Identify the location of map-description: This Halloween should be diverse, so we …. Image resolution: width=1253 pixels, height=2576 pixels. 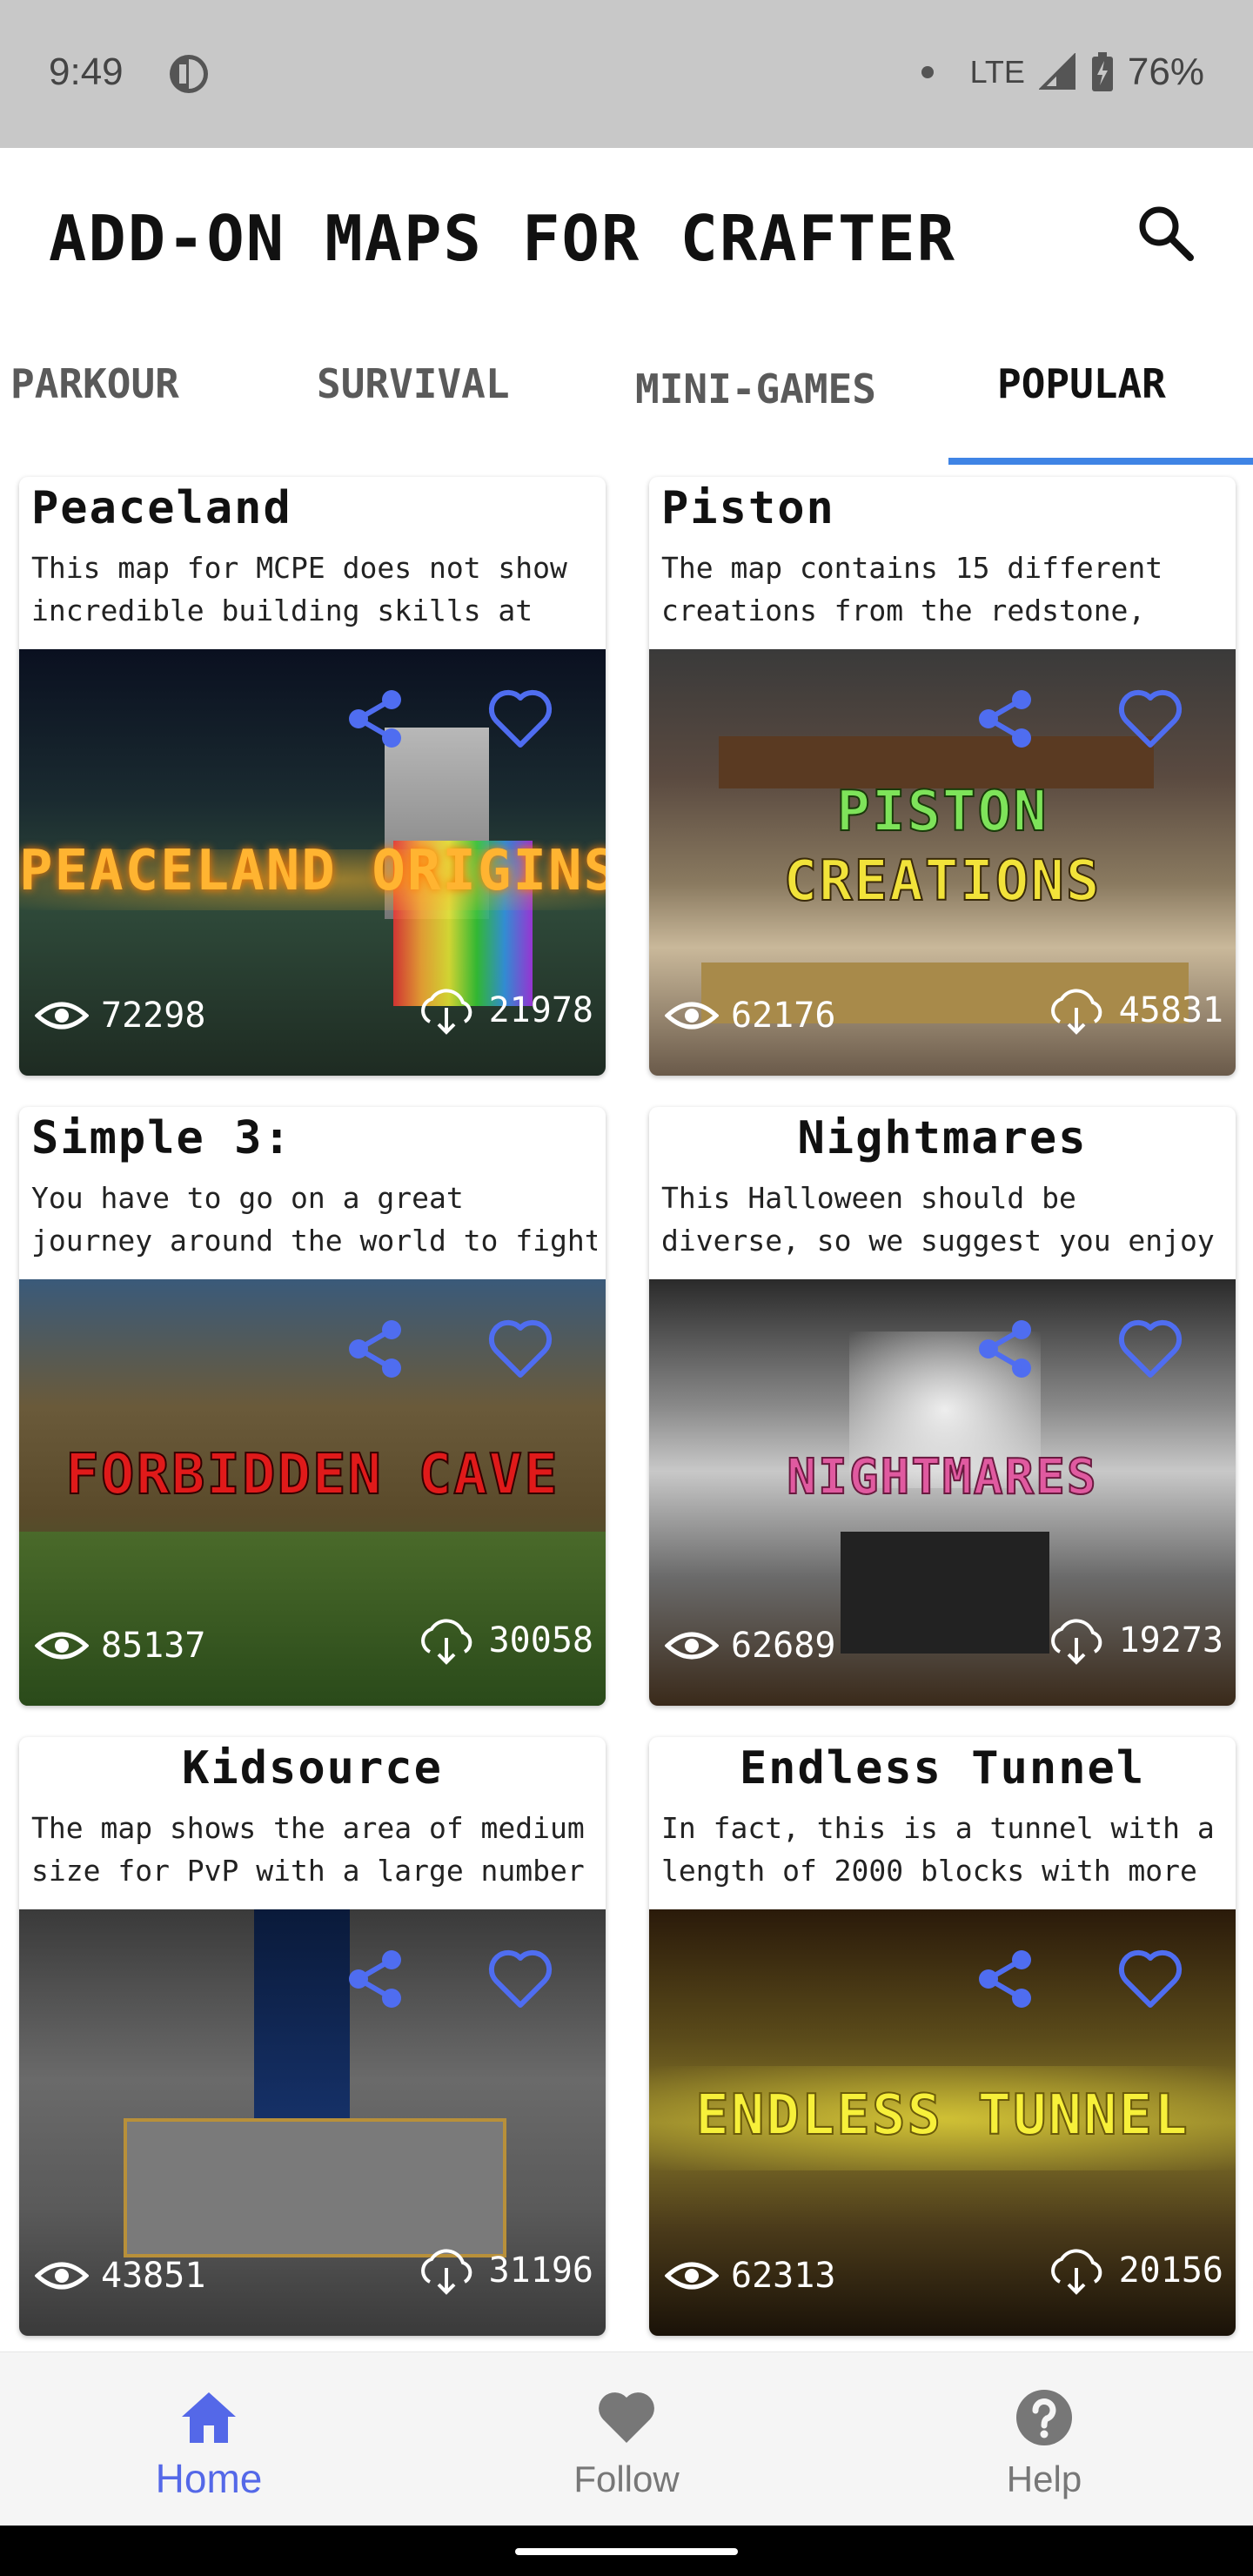
(944, 1219).